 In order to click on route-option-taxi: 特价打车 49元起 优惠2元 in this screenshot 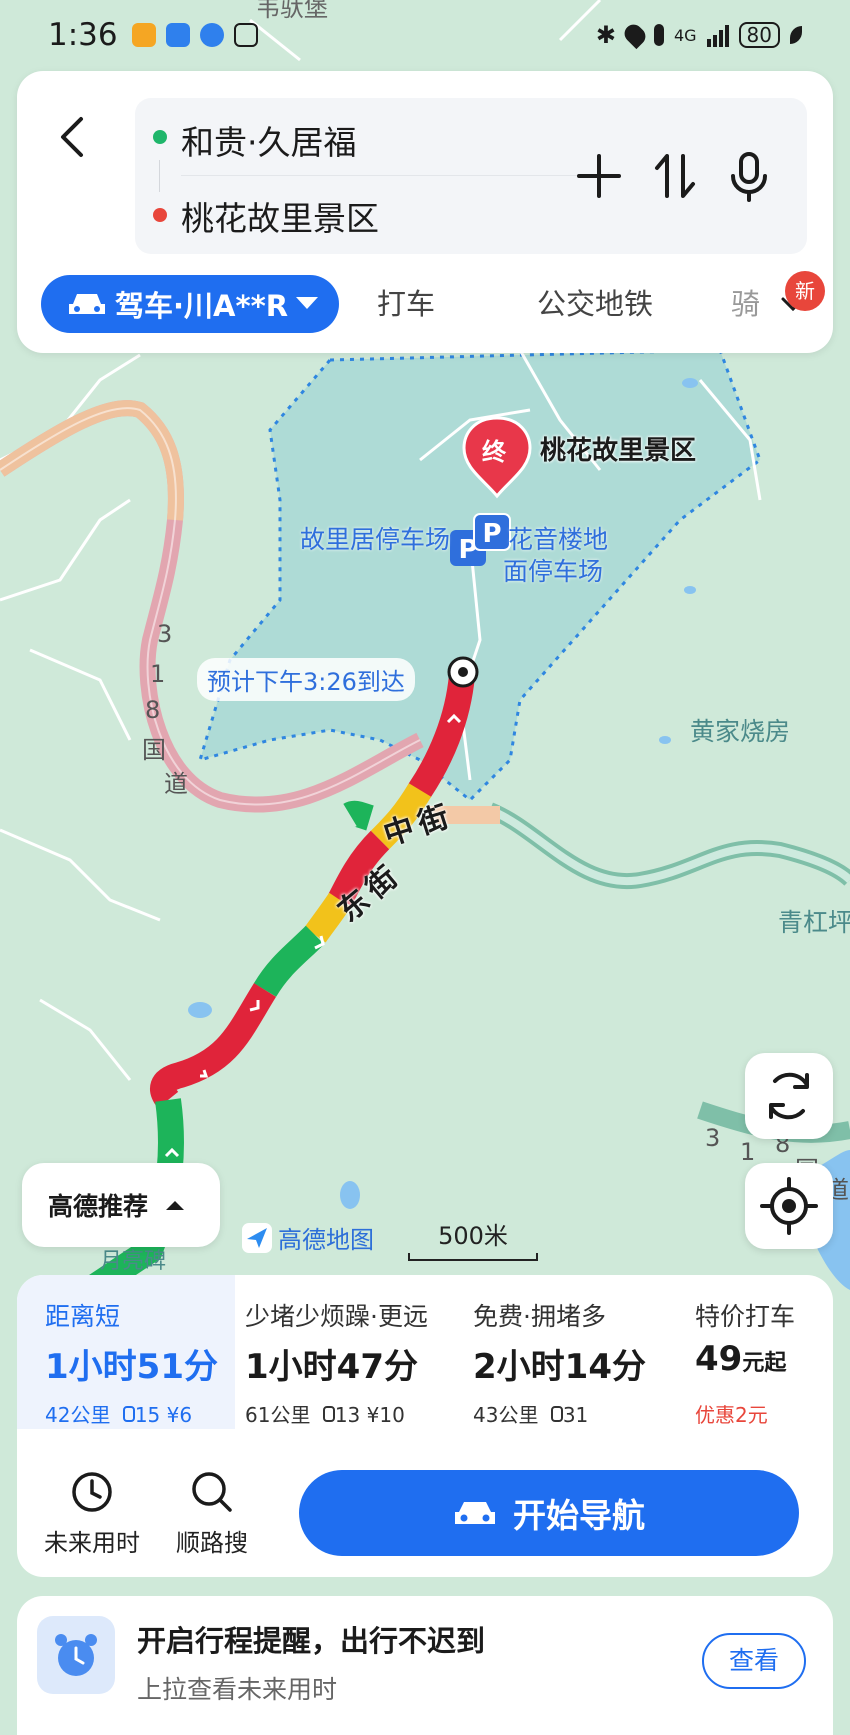, I will do `click(757, 1352)`.